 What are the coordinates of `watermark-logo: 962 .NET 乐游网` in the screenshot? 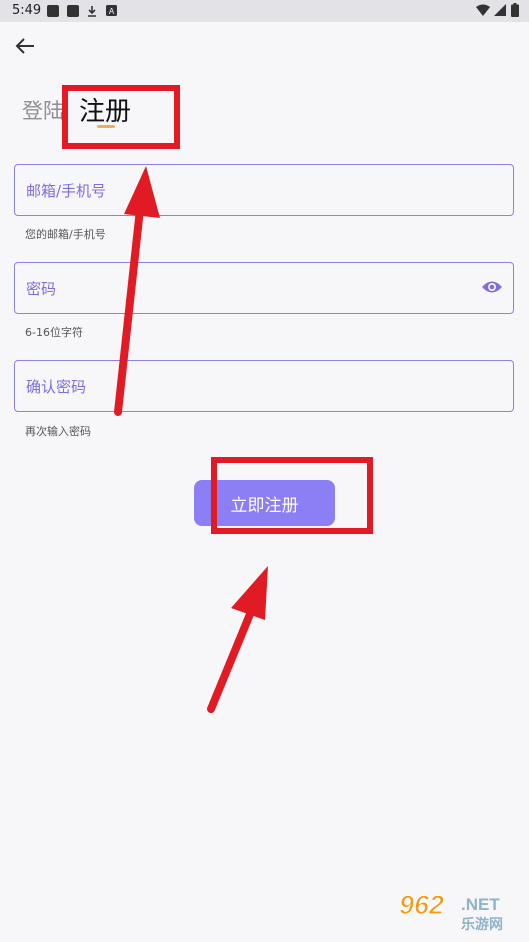 It's located at (451, 912).